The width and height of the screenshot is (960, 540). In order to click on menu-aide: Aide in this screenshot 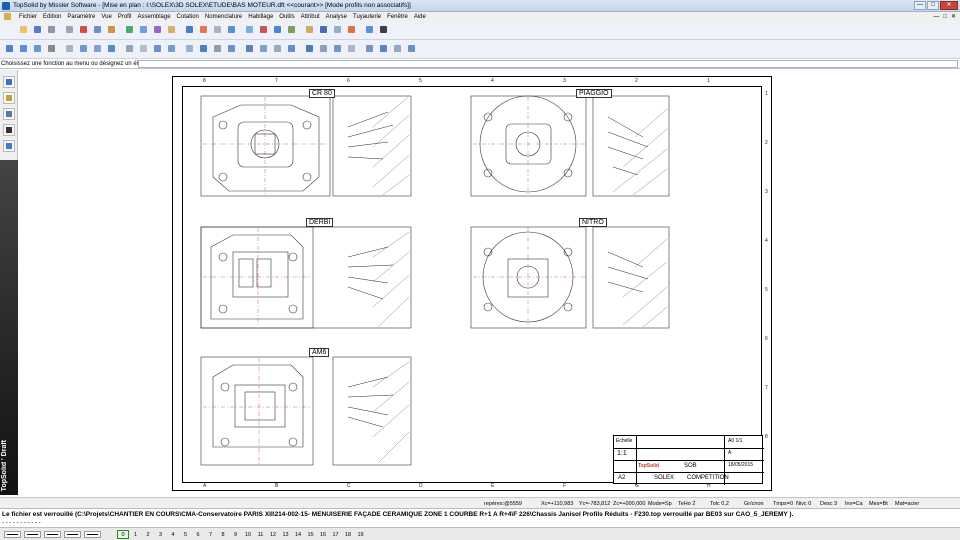, I will do `click(420, 17)`.